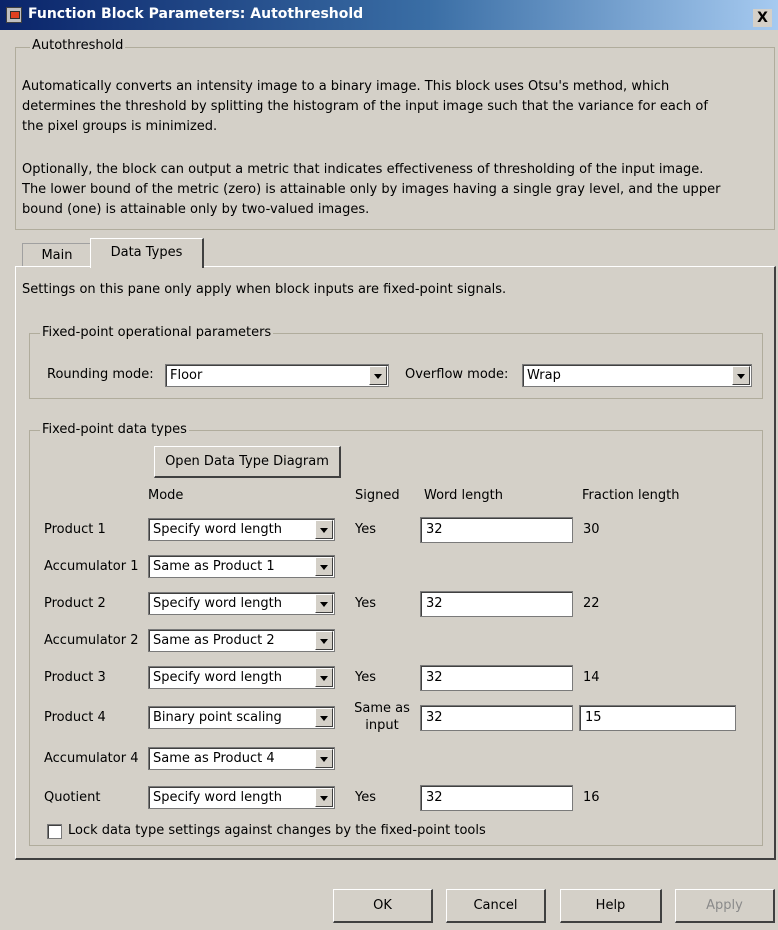  Describe the element at coordinates (591, 529) in the screenshot. I see `product-1-fraction-length: 30` at that location.